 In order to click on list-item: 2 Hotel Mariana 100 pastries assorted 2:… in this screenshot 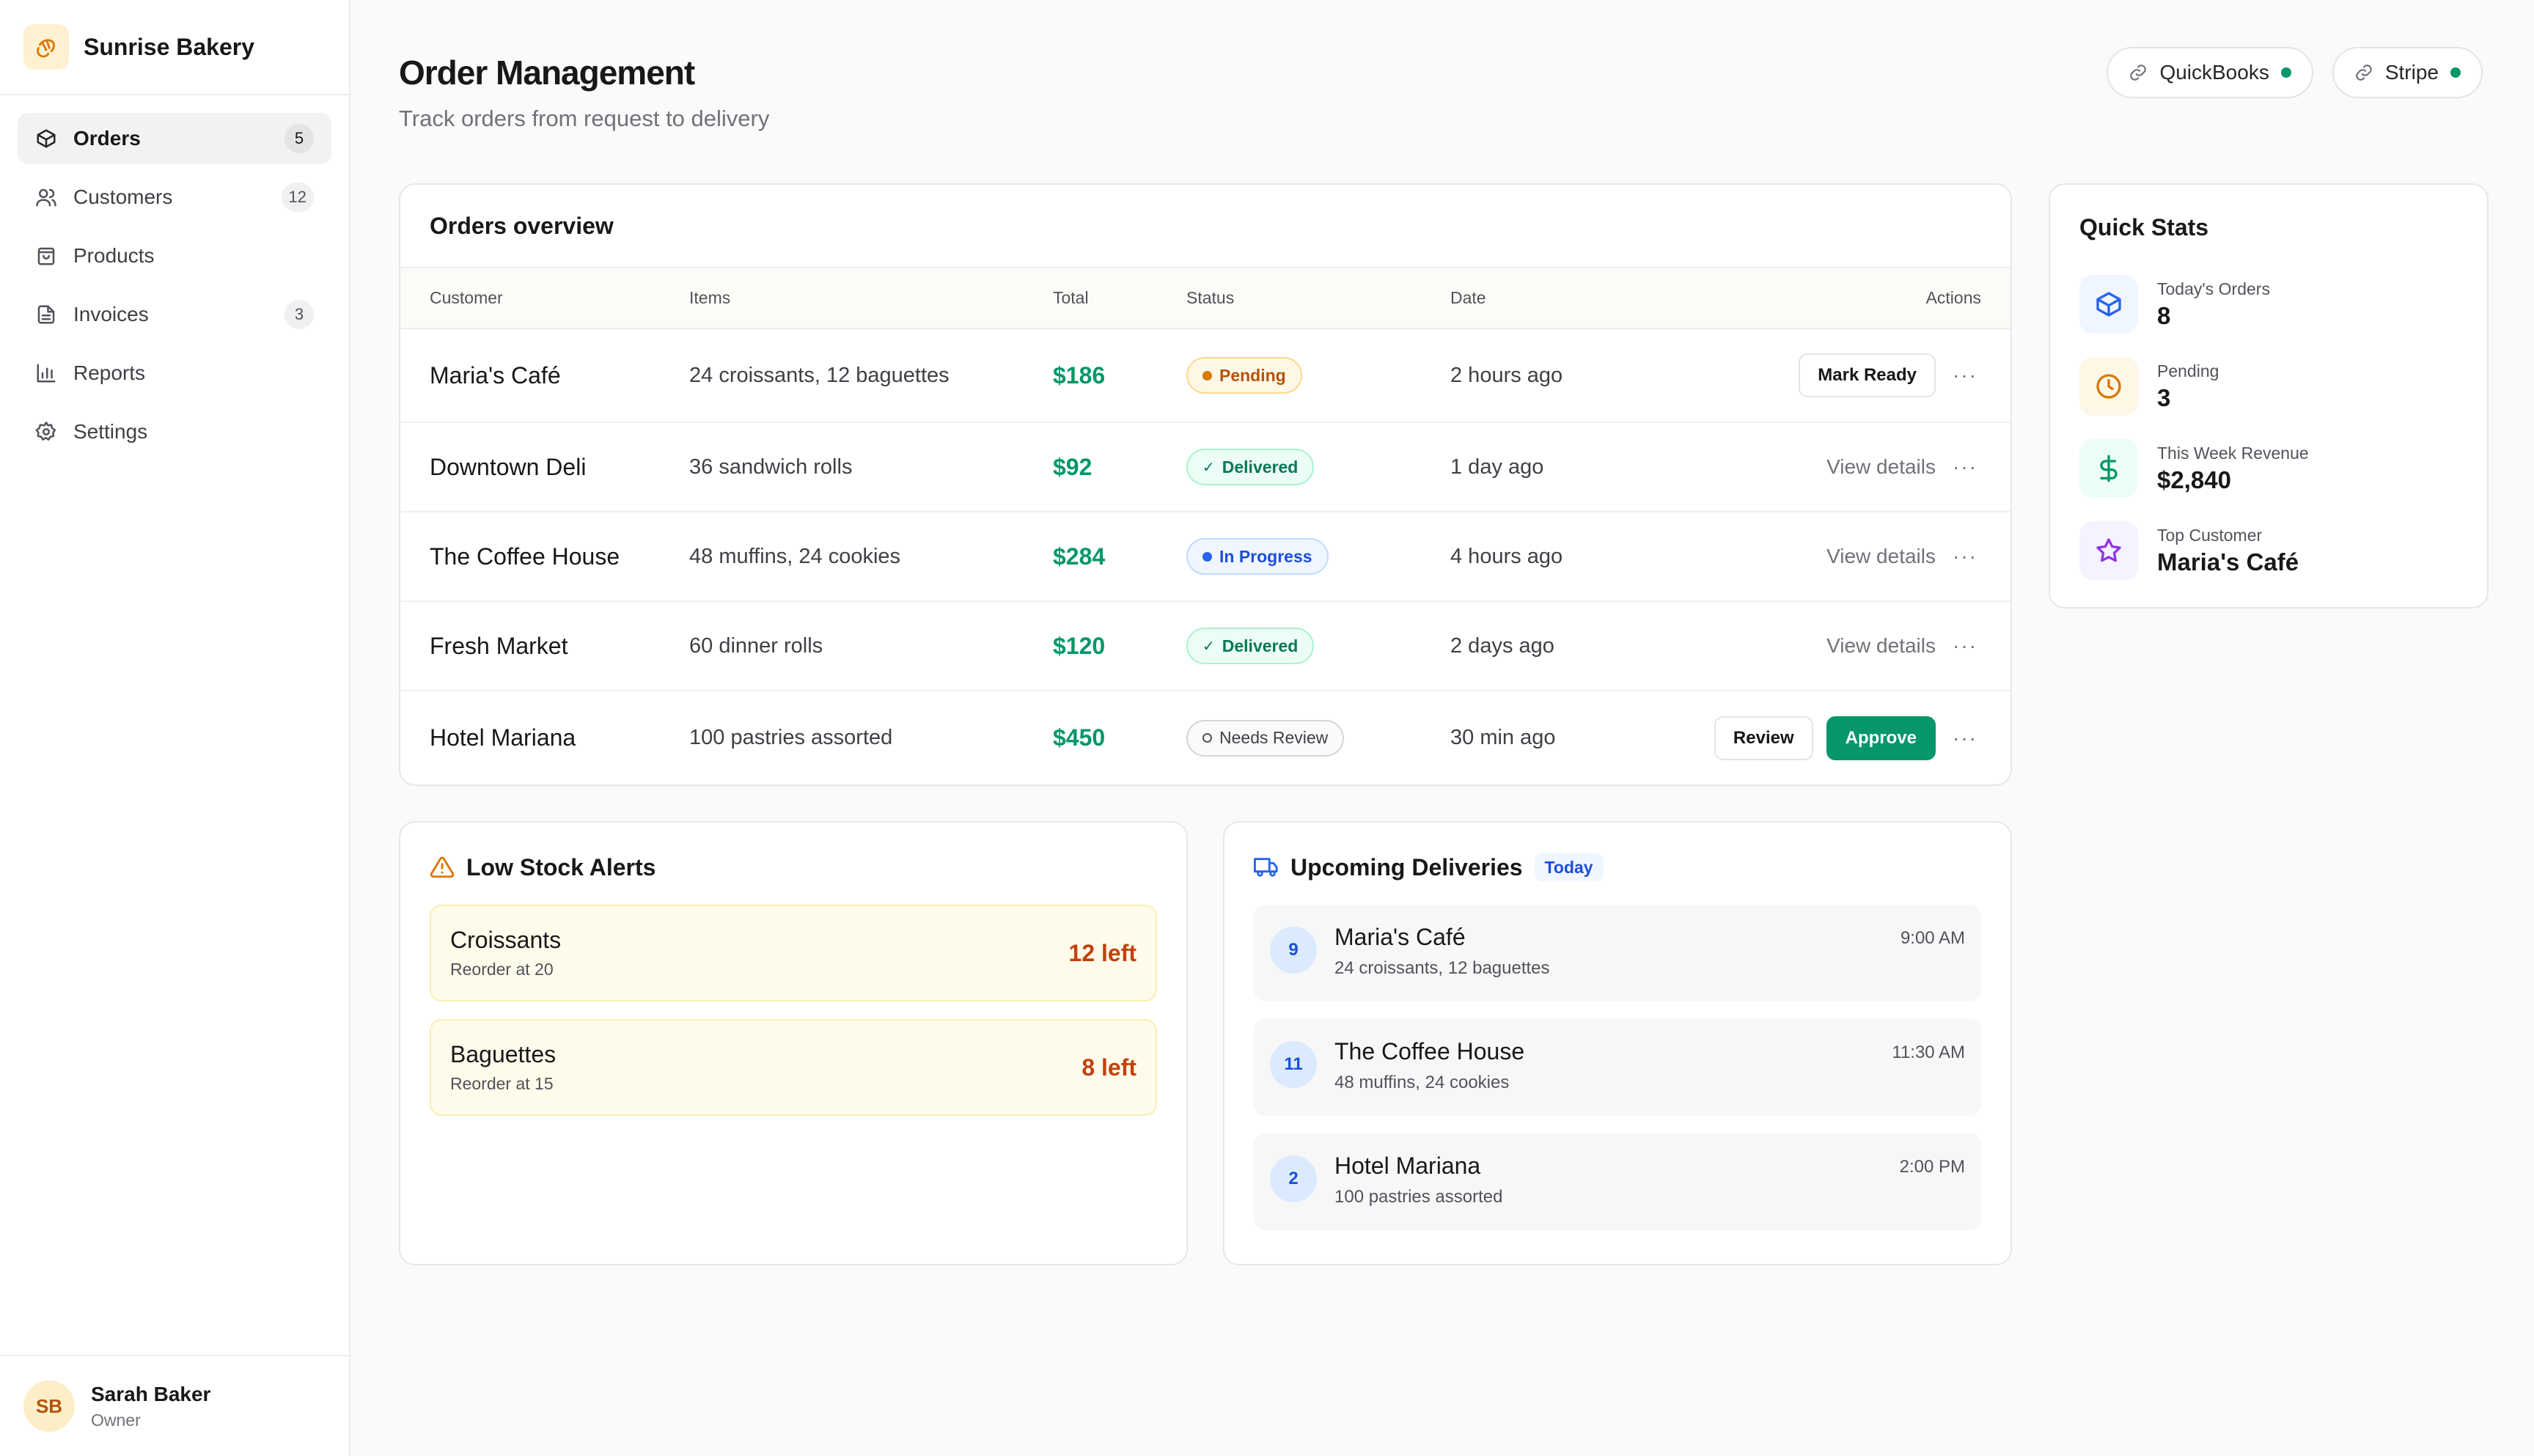, I will do `click(1617, 1181)`.